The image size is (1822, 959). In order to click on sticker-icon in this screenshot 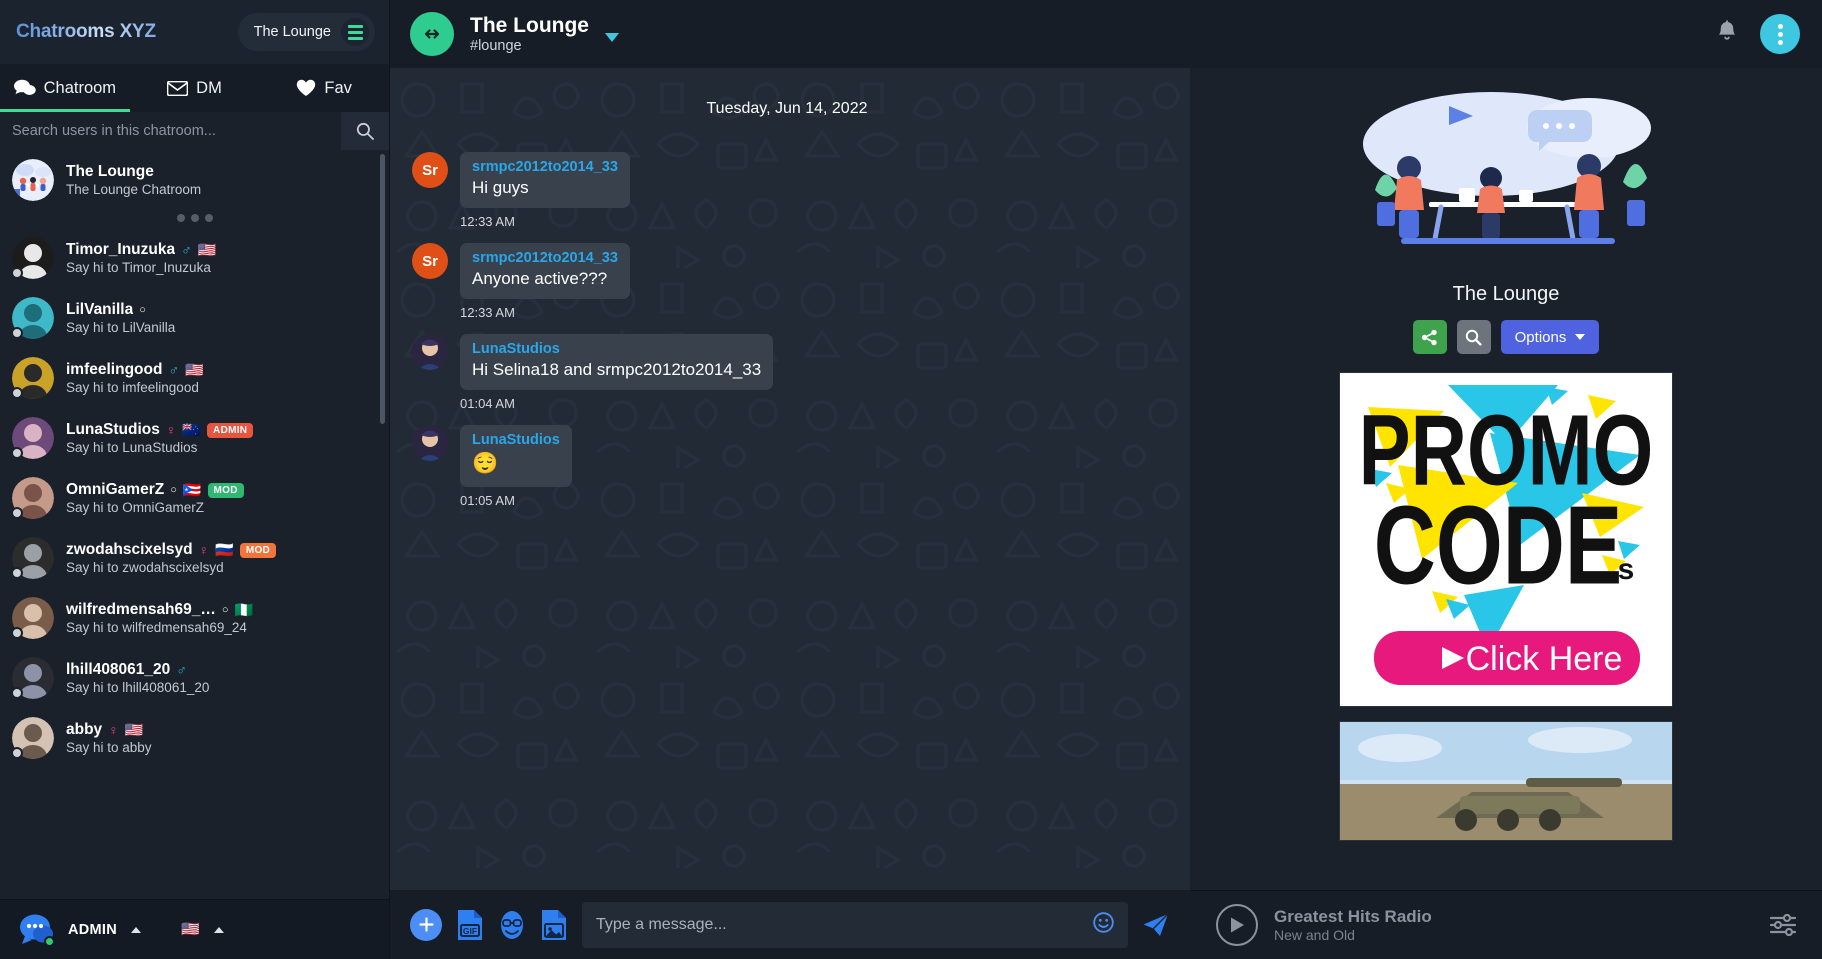, I will do `click(512, 925)`.